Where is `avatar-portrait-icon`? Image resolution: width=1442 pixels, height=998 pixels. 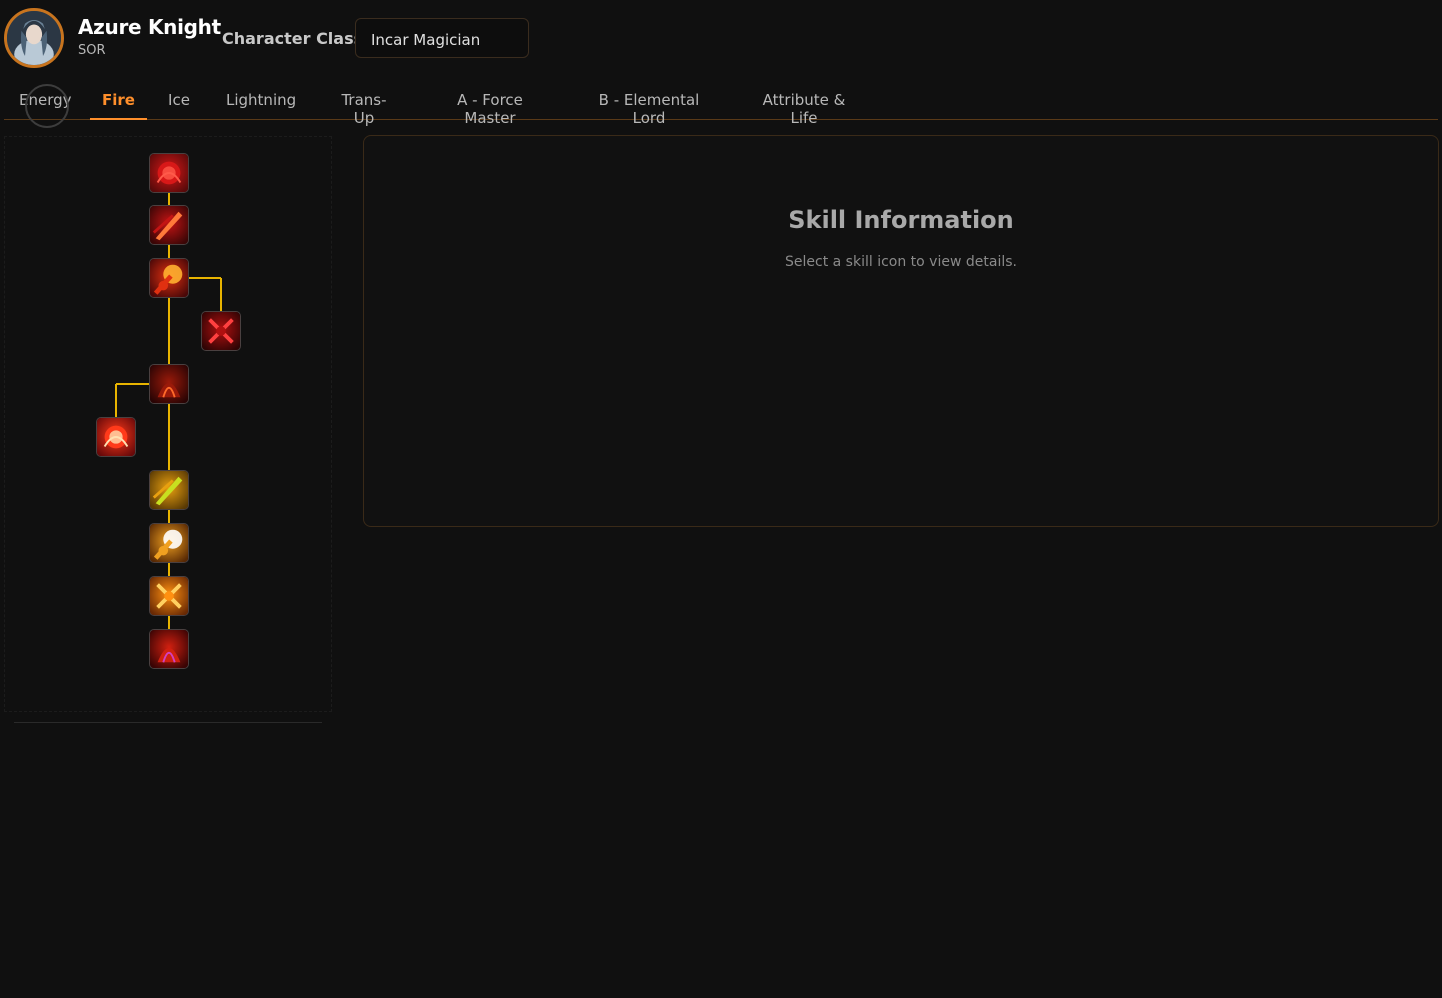 avatar-portrait-icon is located at coordinates (34, 38).